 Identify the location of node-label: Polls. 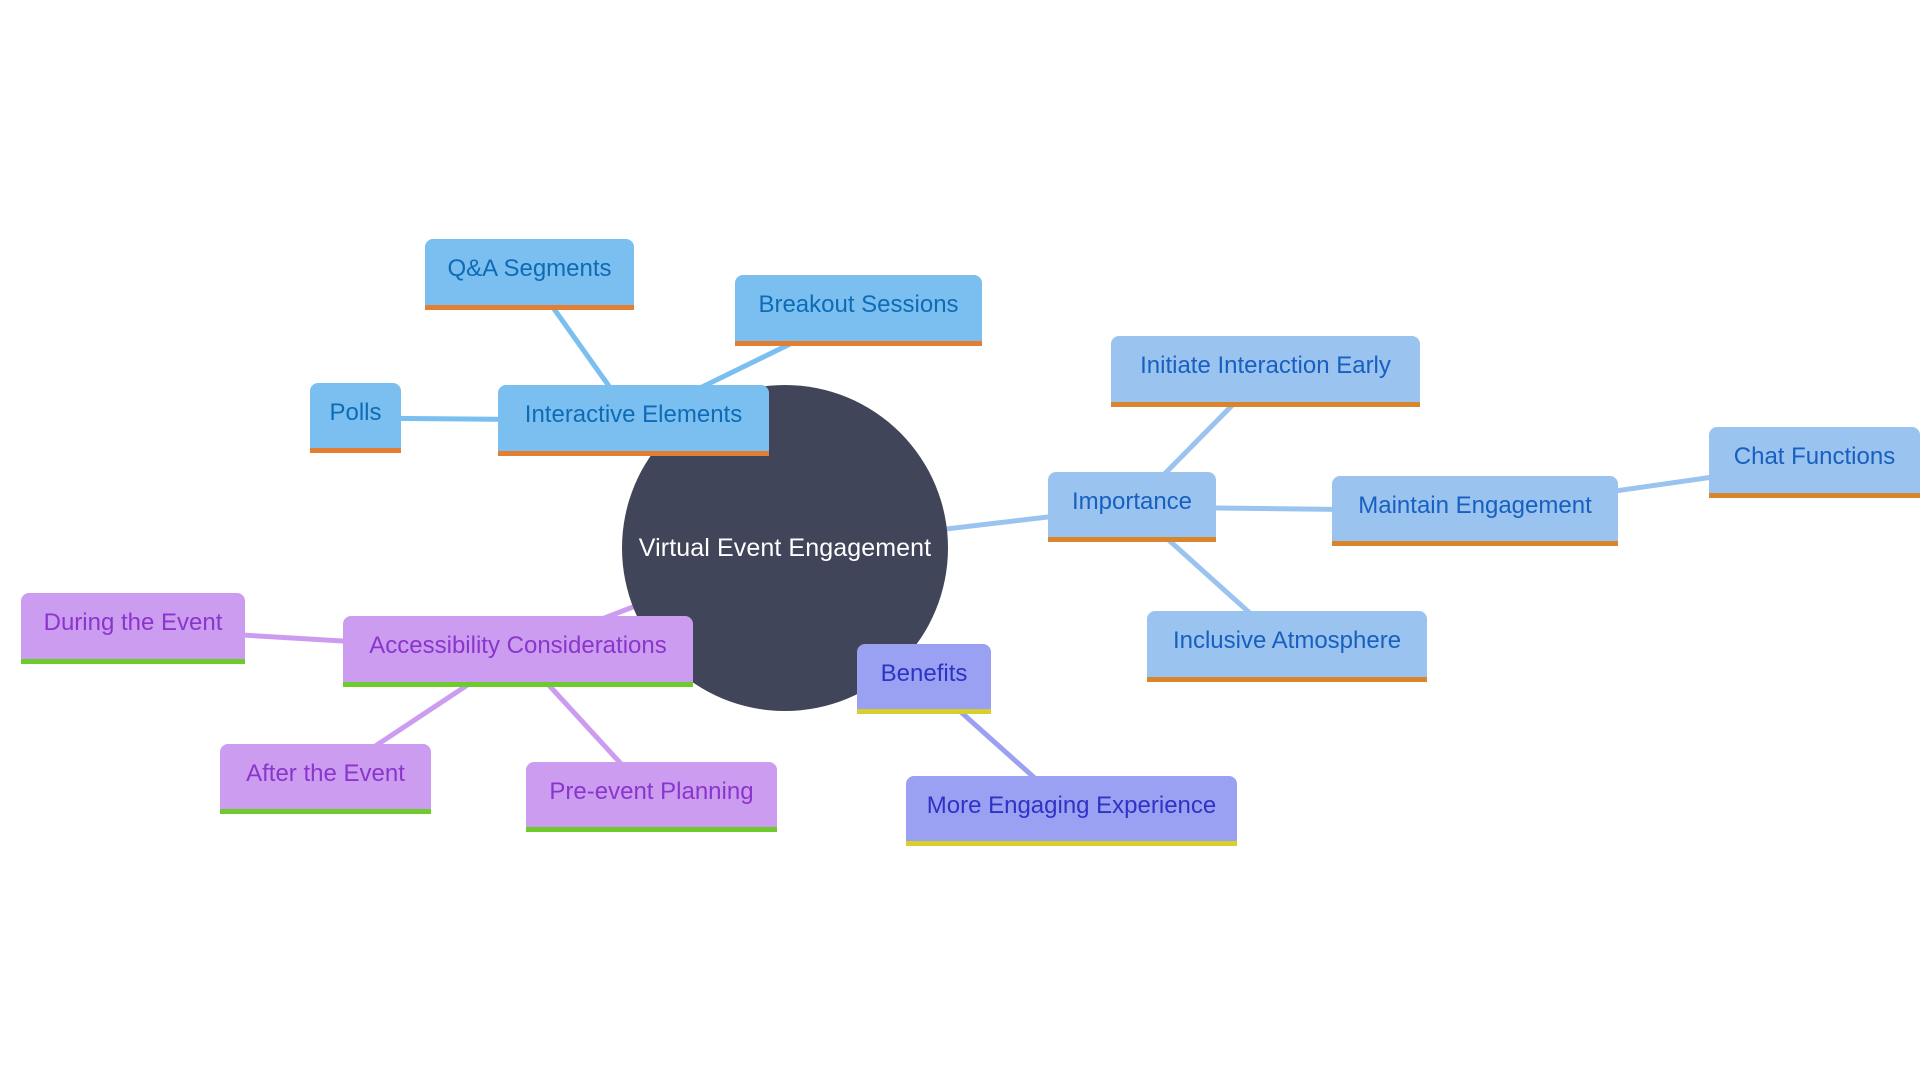
(355, 412).